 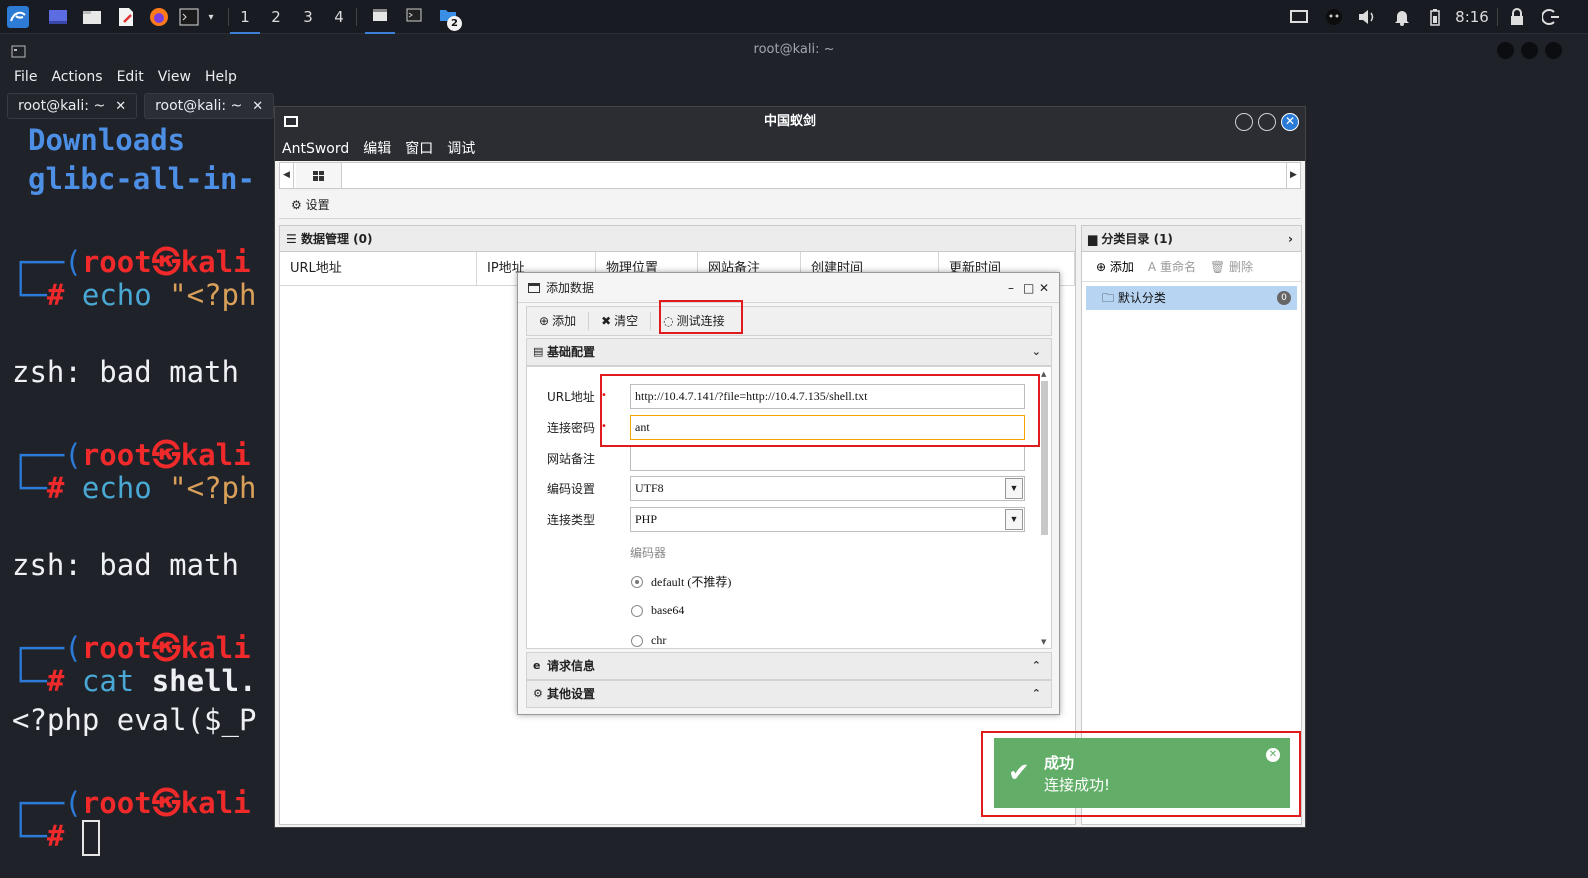 What do you see at coordinates (1472, 17) in the screenshot?
I see `clock: 8:16` at bounding box center [1472, 17].